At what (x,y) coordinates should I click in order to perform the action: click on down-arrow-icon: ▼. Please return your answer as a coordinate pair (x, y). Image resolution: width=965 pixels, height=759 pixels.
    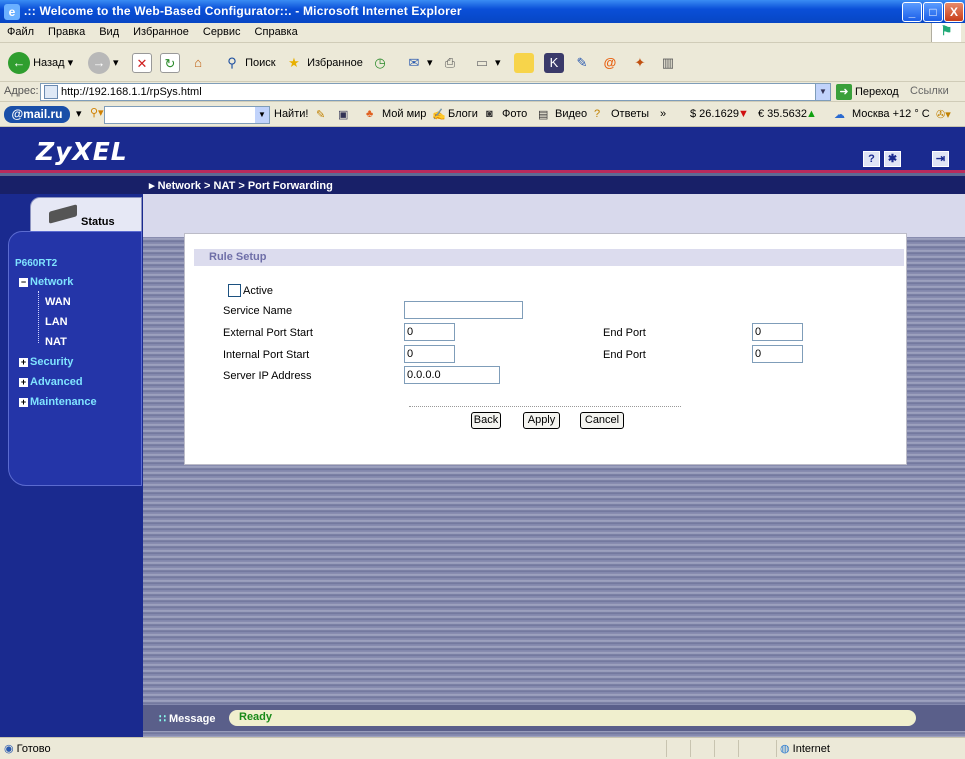
    Looking at the image, I should click on (743, 114).